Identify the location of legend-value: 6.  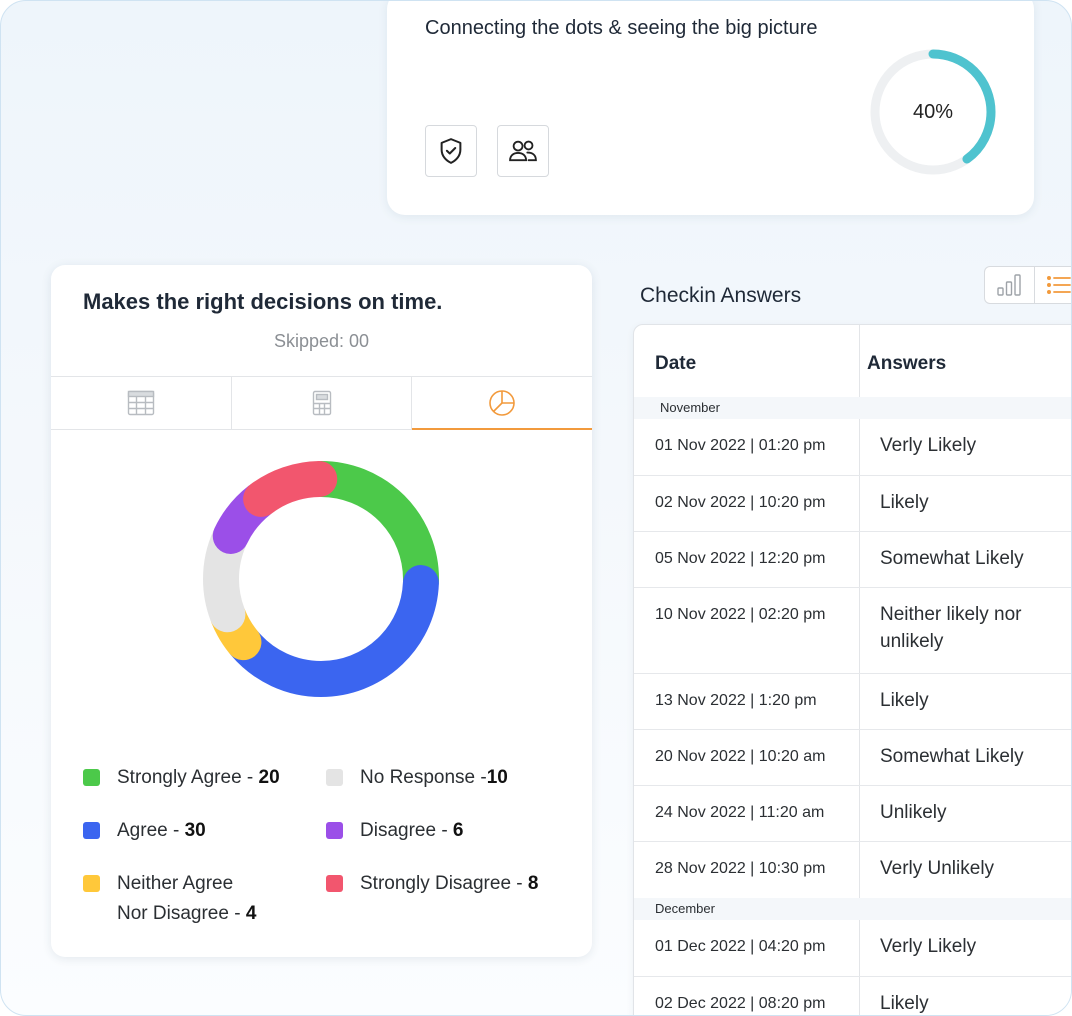
(458, 830).